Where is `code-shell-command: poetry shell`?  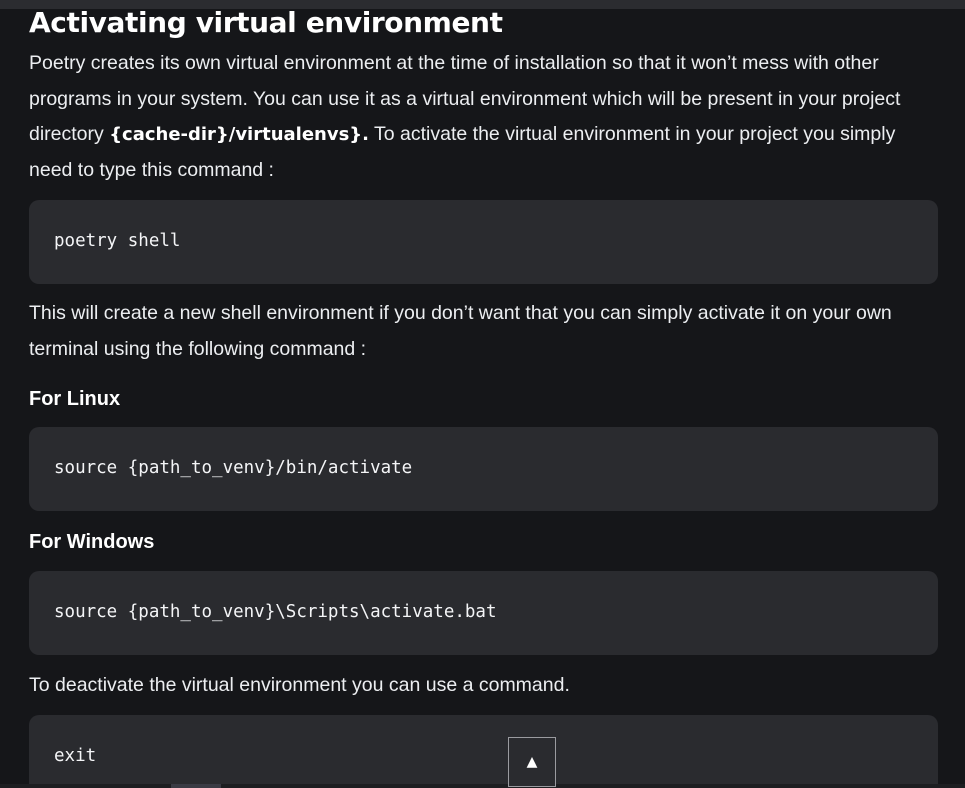 code-shell-command: poetry shell is located at coordinates (117, 241).